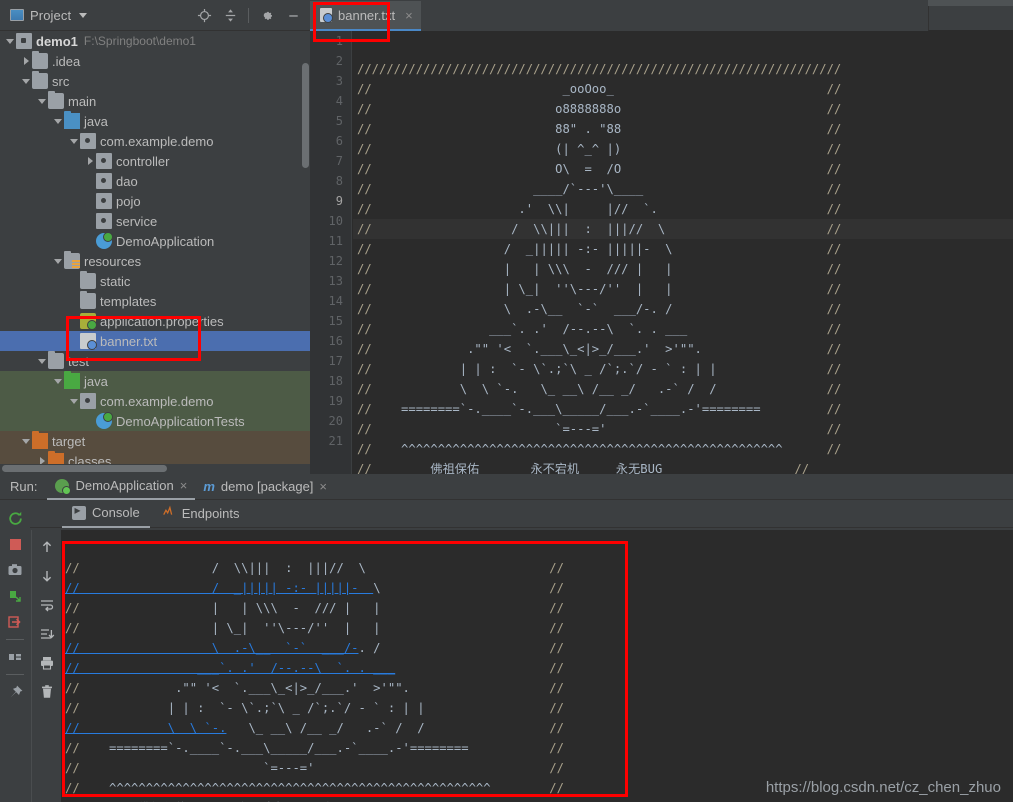 This screenshot has height=802, width=1013. I want to click on rerun-icon, so click(15, 518).